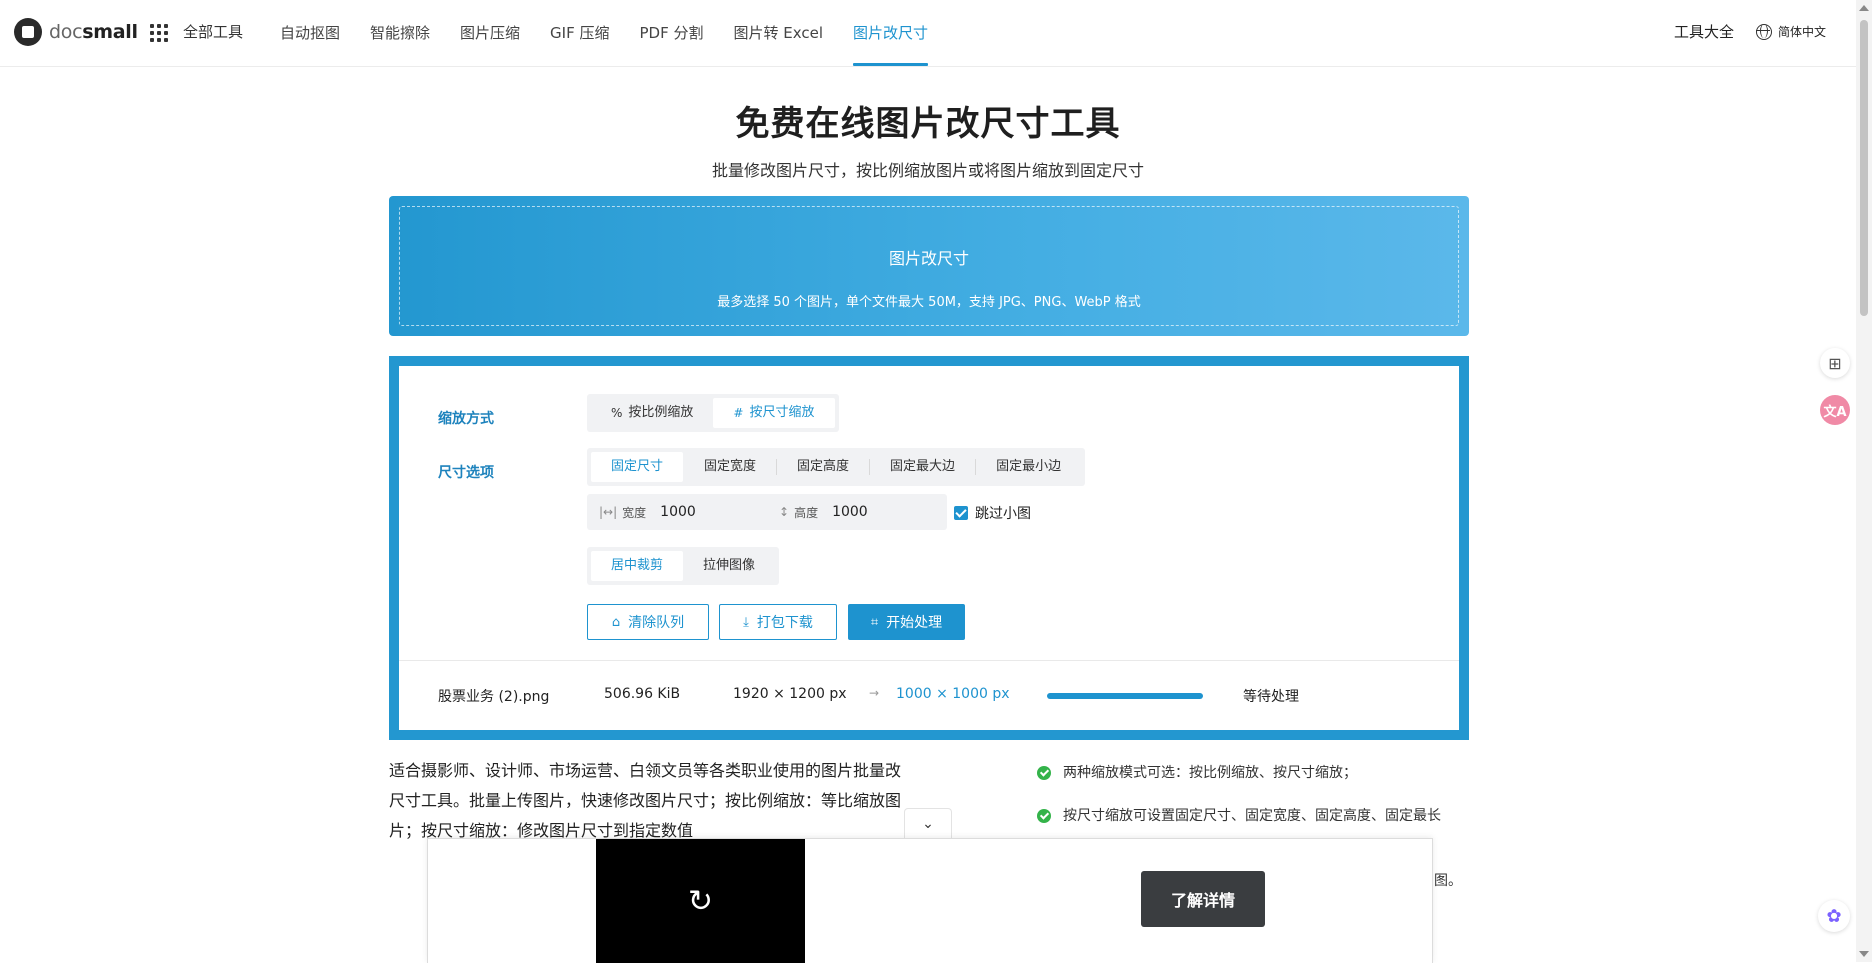  Describe the element at coordinates (738, 413) in the screenshot. I see `hash-icon: #` at that location.